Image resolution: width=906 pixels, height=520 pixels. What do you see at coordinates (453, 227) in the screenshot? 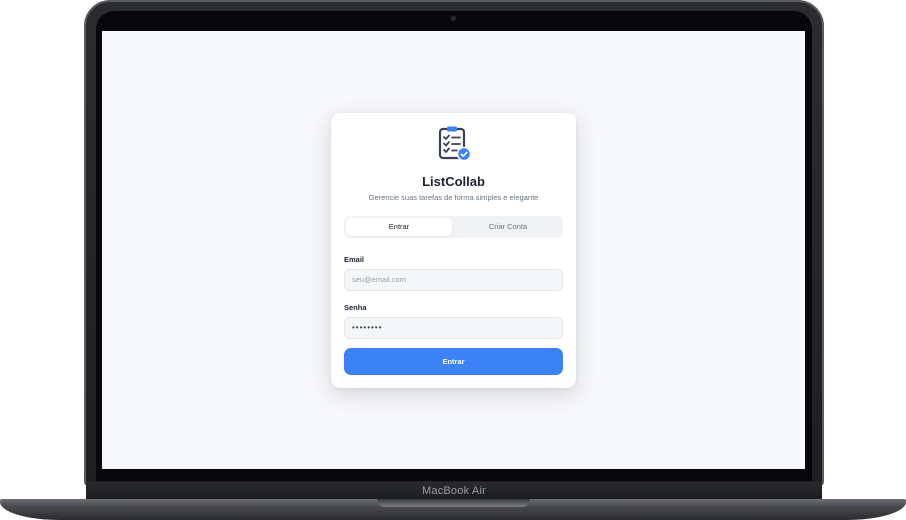
I see `auth-tabs: Entrar Criar Conta` at bounding box center [453, 227].